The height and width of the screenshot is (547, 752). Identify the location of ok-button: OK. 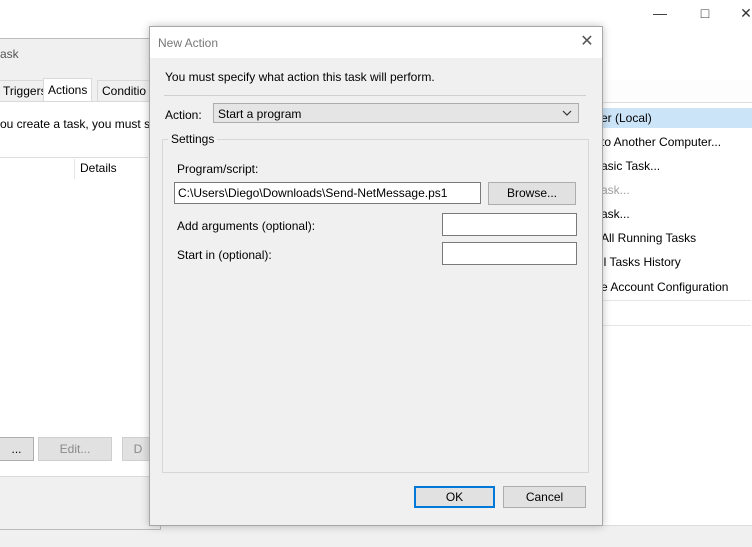
(454, 497).